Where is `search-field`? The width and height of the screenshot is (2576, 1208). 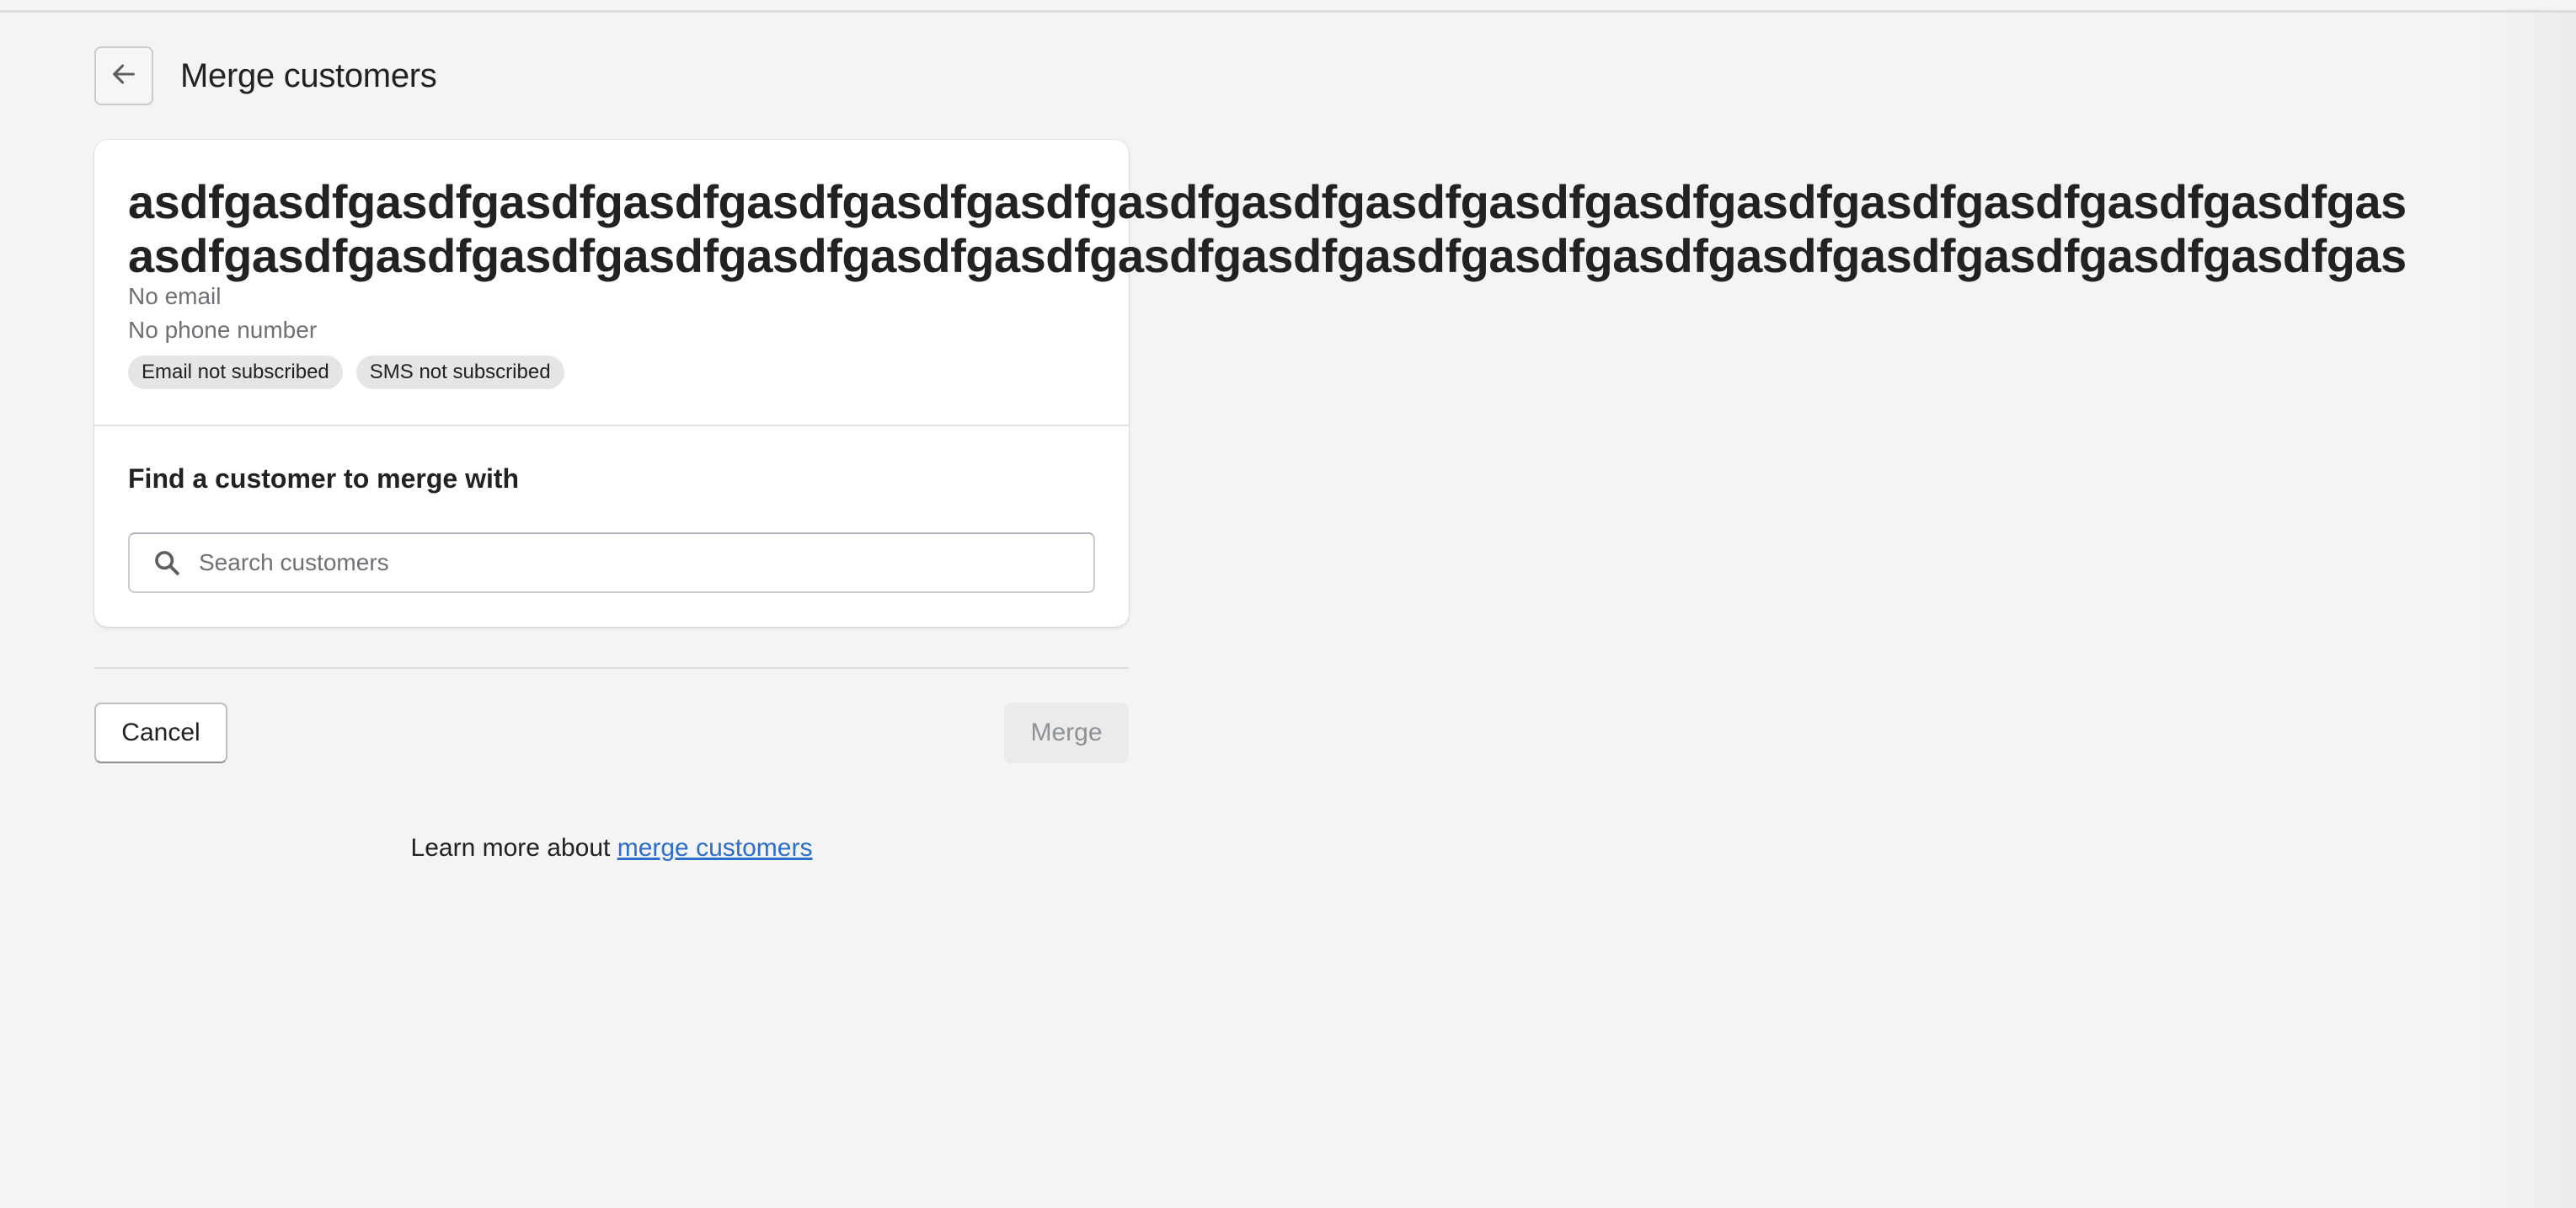 search-field is located at coordinates (611, 562).